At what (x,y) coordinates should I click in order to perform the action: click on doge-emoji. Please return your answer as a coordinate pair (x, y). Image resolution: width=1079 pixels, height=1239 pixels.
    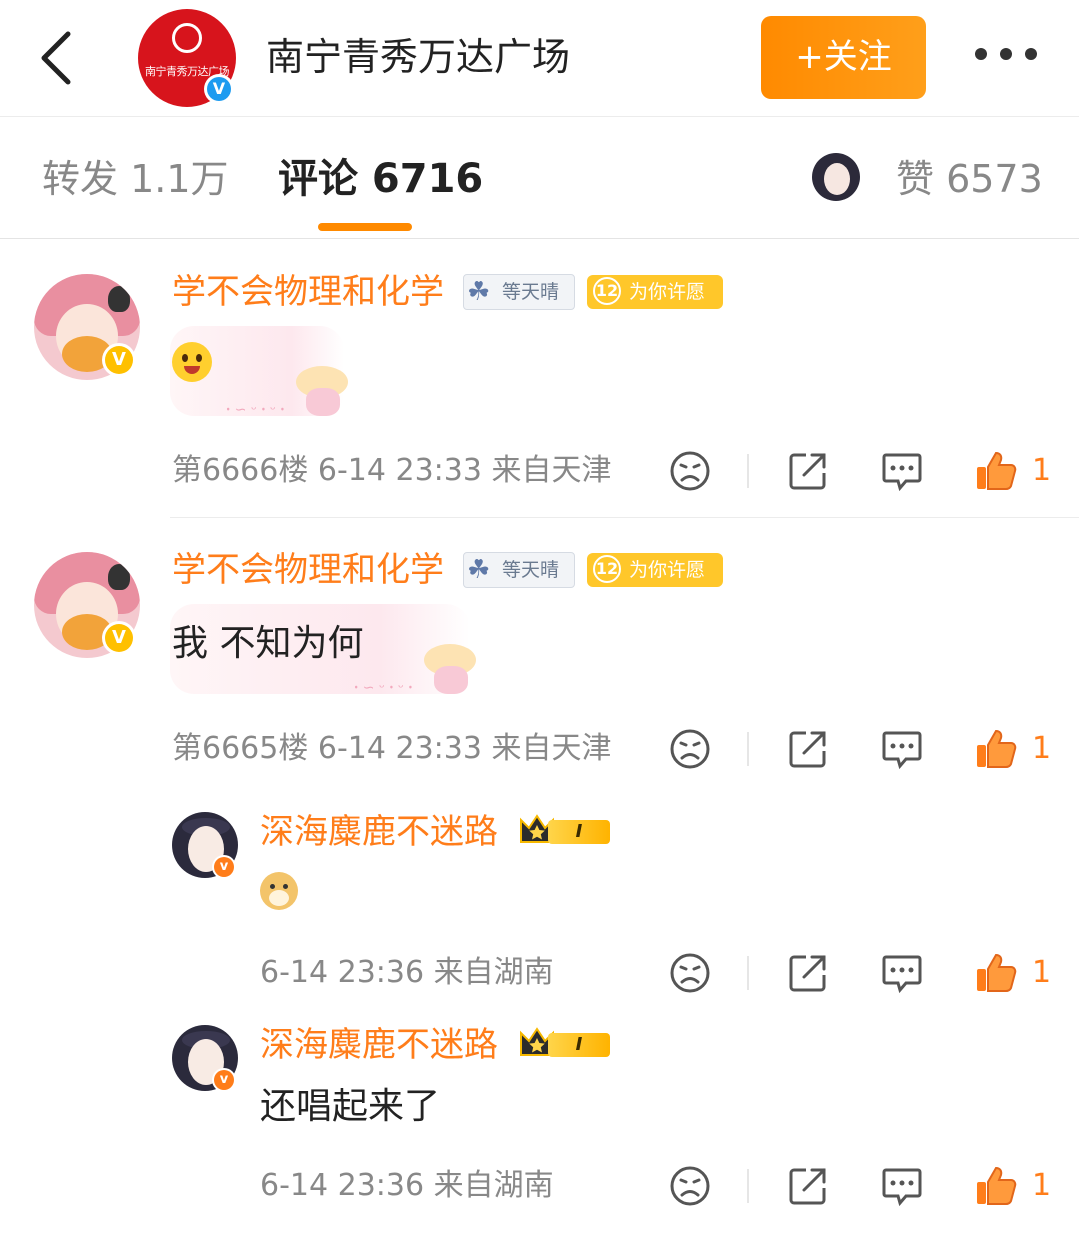
    Looking at the image, I should click on (279, 891).